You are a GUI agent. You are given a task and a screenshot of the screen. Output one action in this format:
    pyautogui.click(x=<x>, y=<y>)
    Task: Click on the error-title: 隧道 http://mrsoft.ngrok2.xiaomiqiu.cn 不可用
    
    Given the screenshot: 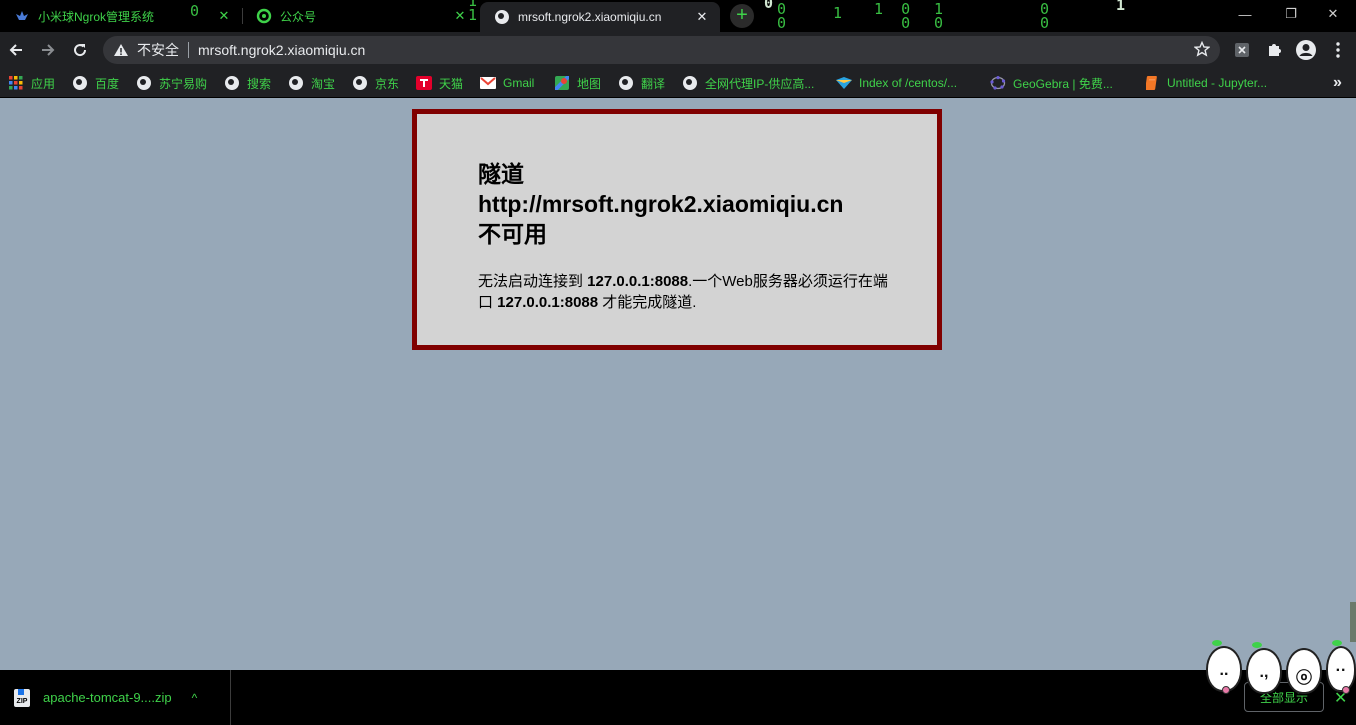 What is the action you would take?
    pyautogui.click(x=698, y=204)
    